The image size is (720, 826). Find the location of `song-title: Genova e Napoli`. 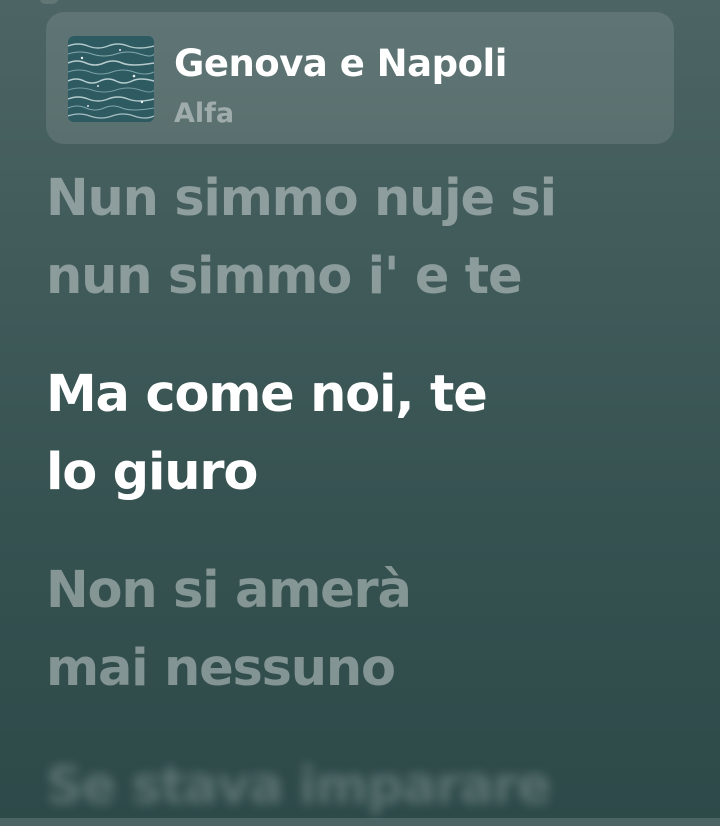

song-title: Genova e Napoli is located at coordinates (340, 63).